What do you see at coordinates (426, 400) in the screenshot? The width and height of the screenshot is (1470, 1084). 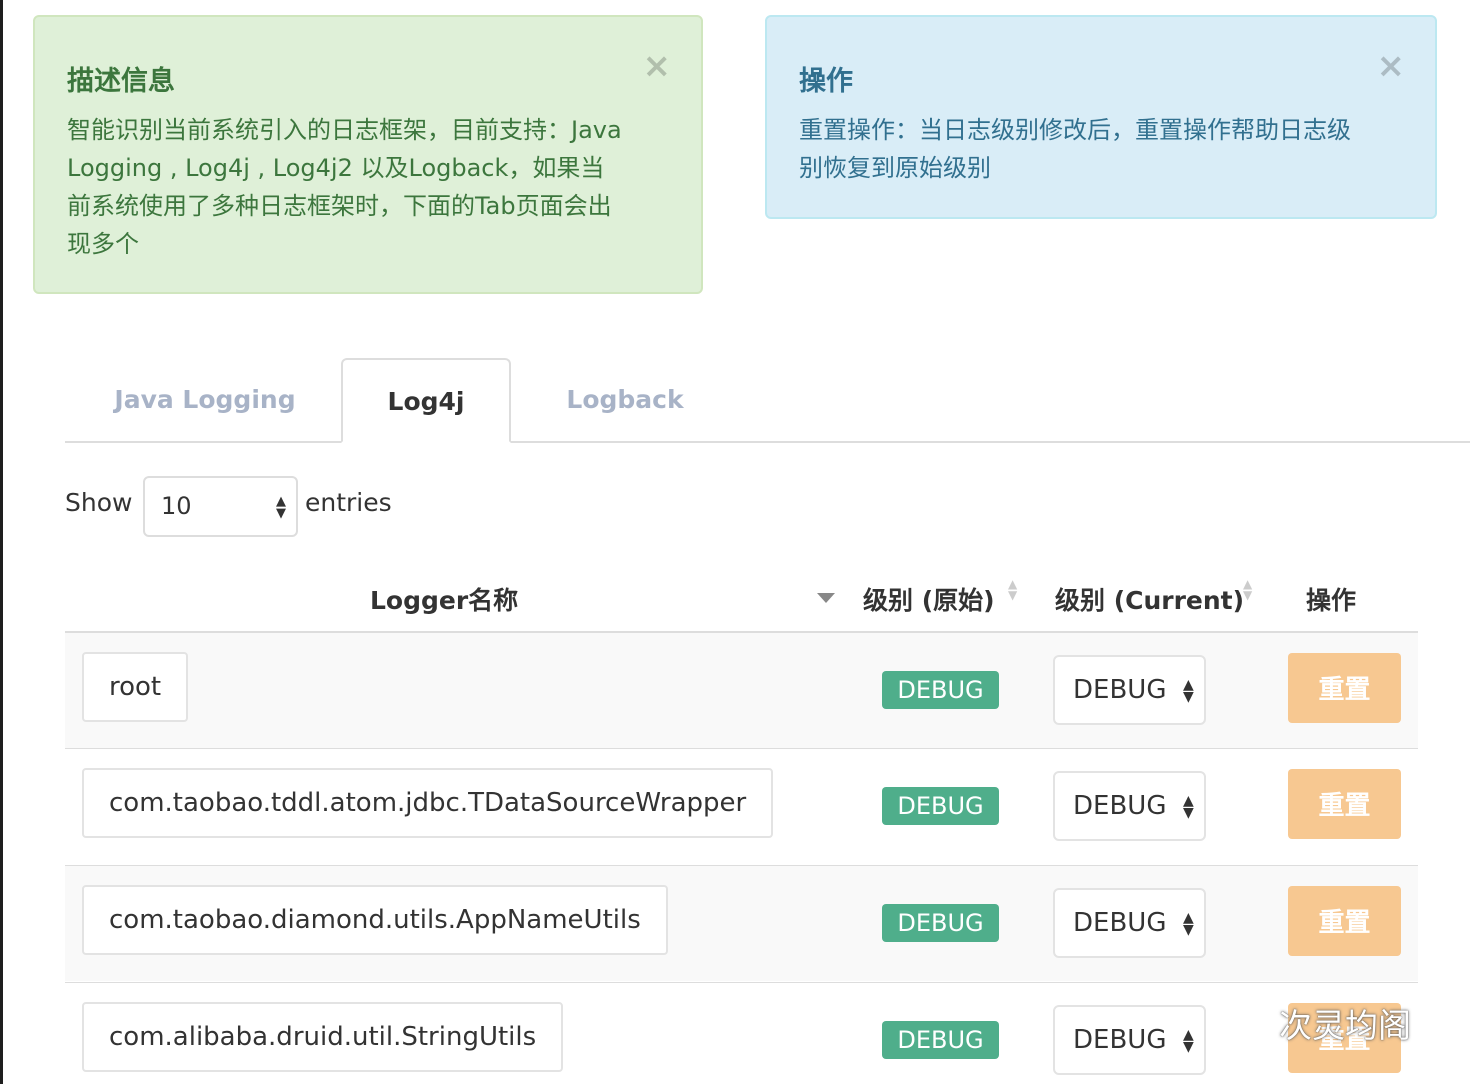 I see `tab-log4j: Log4j` at bounding box center [426, 400].